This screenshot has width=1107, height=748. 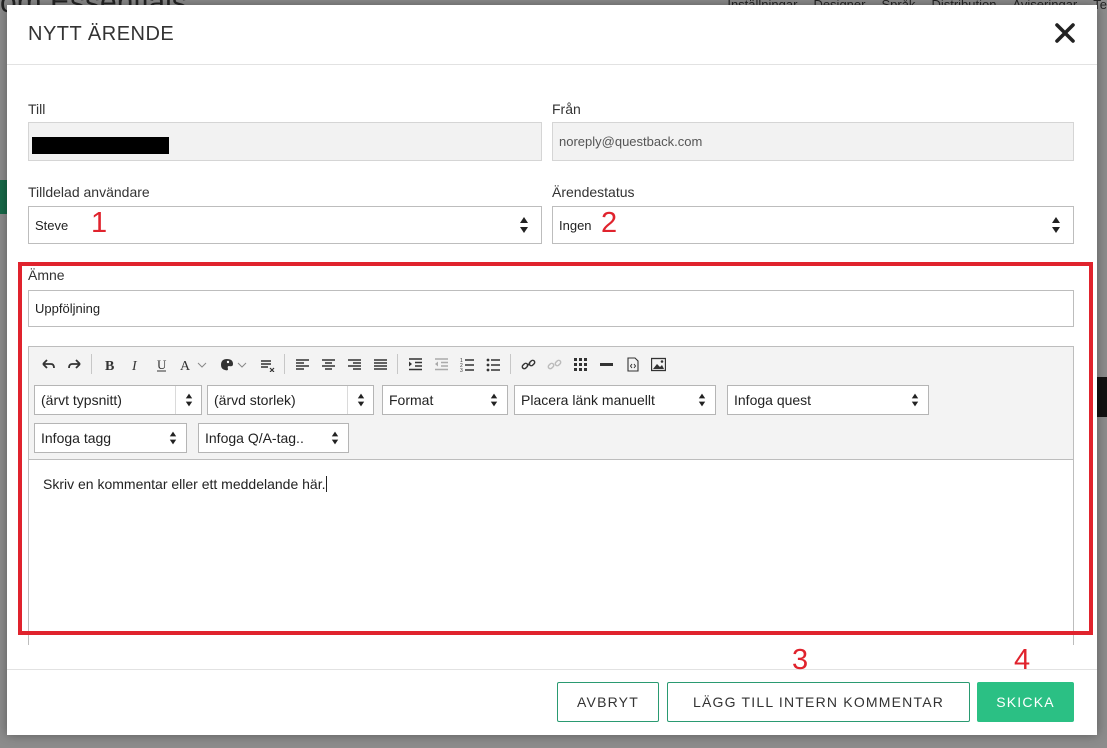 What do you see at coordinates (37, 109) in the screenshot?
I see `to-label: Till` at bounding box center [37, 109].